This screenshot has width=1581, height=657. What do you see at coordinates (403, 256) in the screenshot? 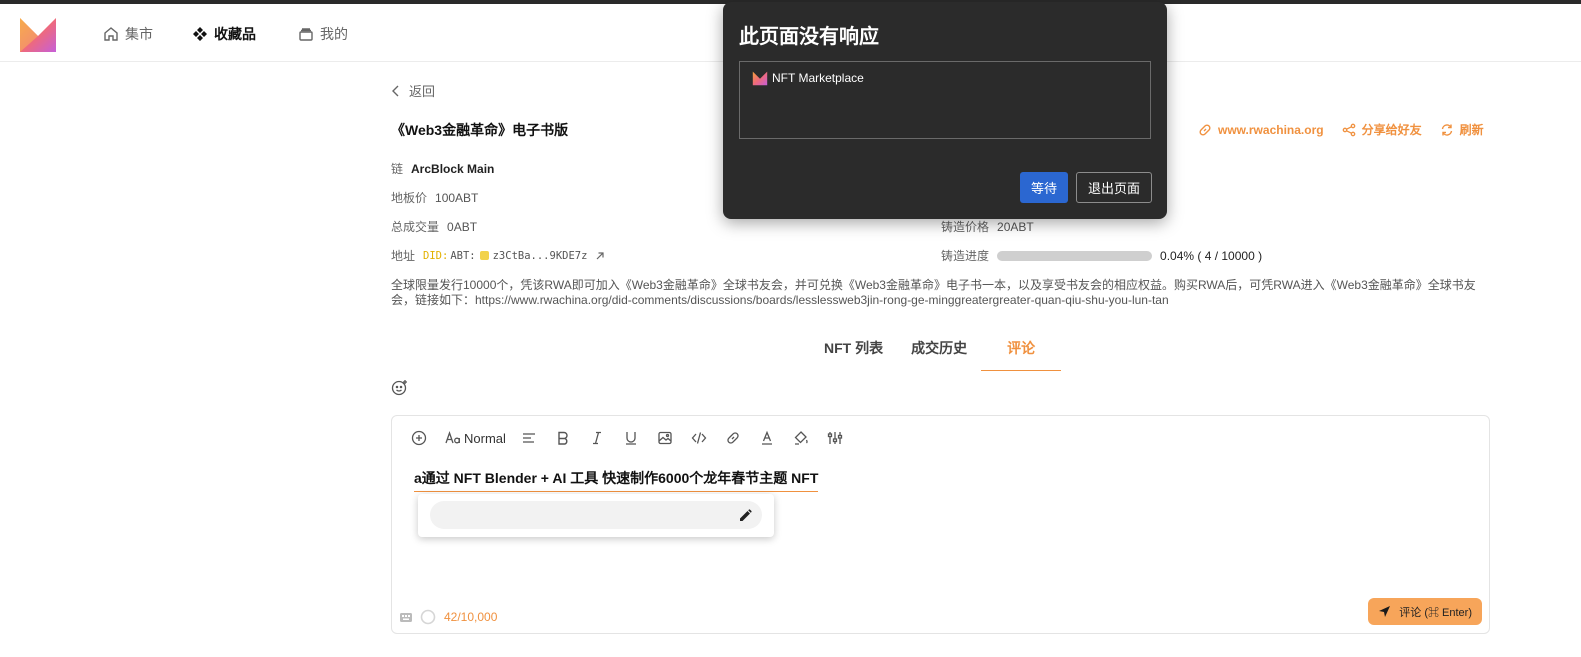
I see `address-label: 地址` at bounding box center [403, 256].